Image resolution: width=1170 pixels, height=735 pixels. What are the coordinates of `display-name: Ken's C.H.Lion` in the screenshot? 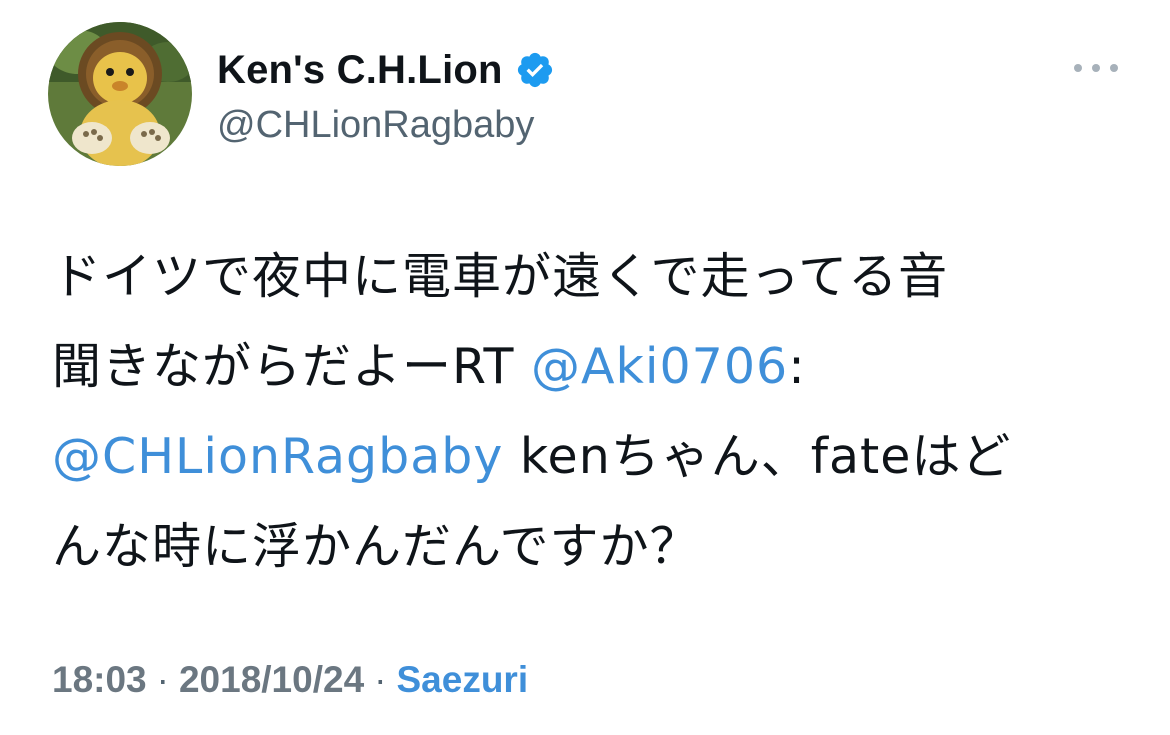 It's located at (360, 70).